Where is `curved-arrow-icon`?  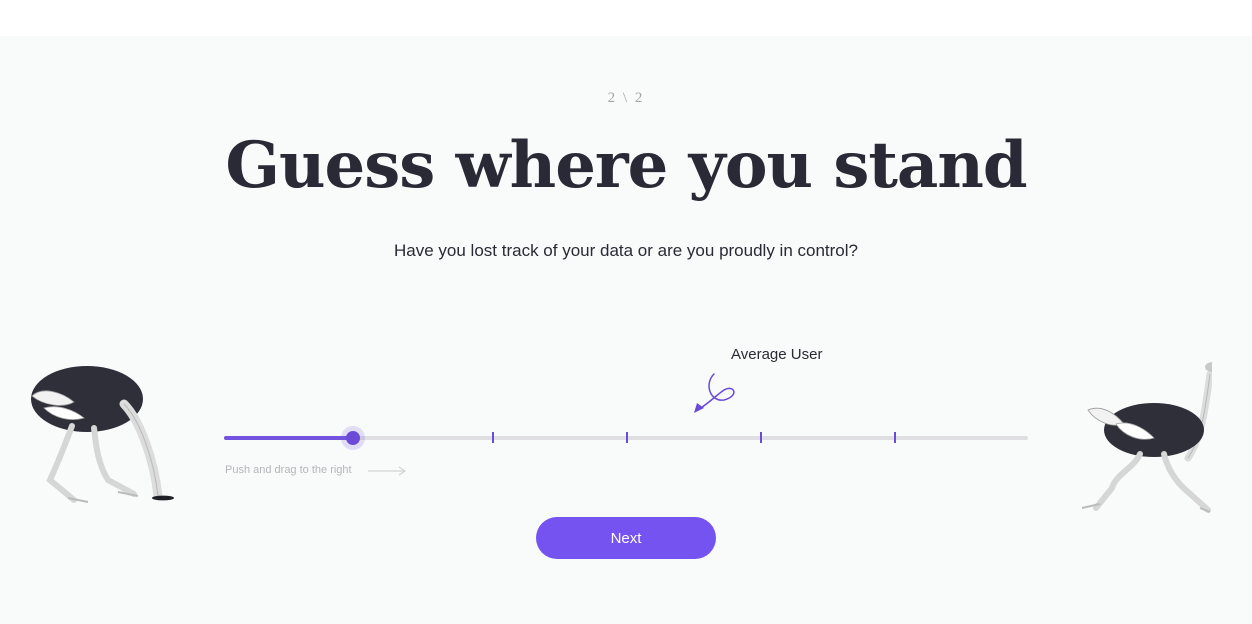
curved-arrow-icon is located at coordinates (714, 393).